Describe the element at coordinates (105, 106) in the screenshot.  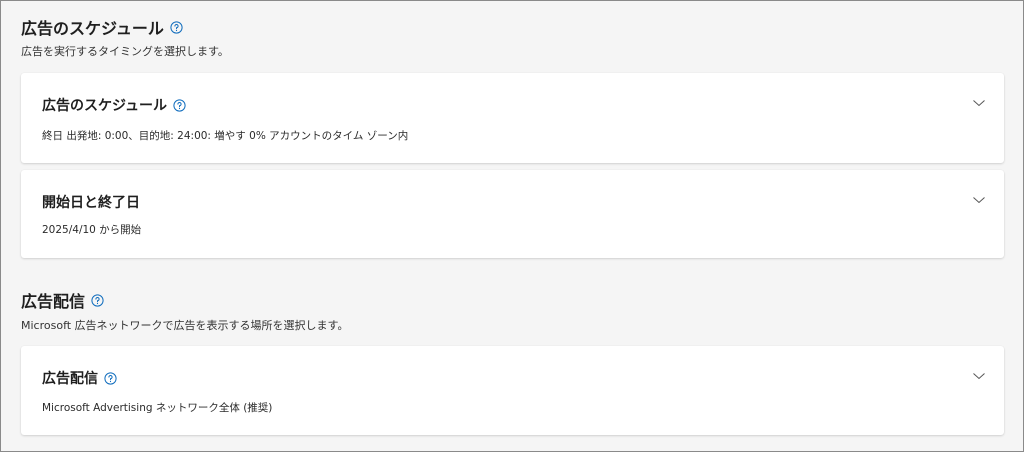
I see `schedule-card-title-text: 広告のスケジュール` at that location.